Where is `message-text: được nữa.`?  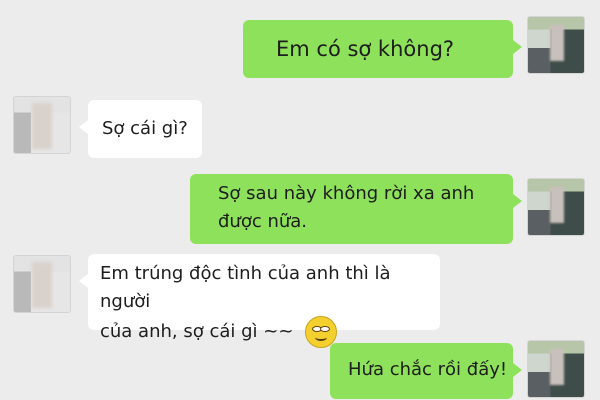
message-text: được nữa. is located at coordinates (263, 221).